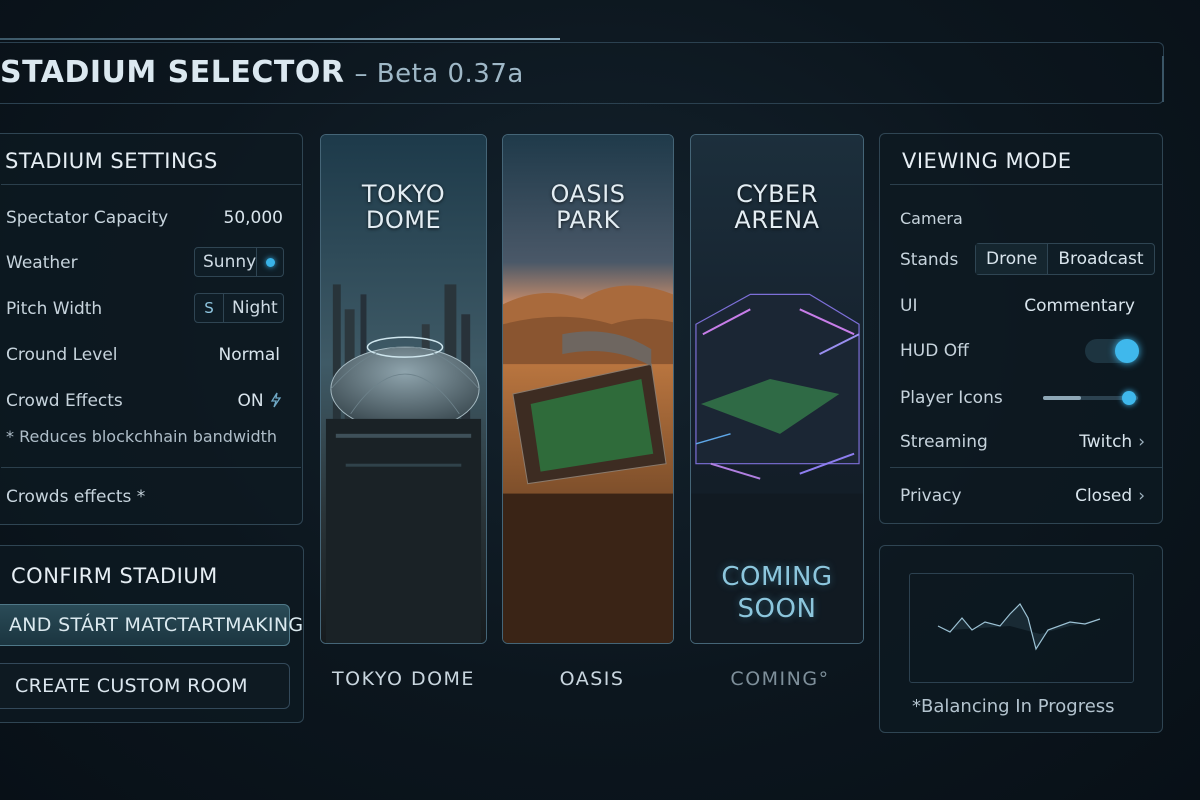 This screenshot has width=1200, height=800. Describe the element at coordinates (270, 262) in the screenshot. I see `status-dot-icon` at that location.